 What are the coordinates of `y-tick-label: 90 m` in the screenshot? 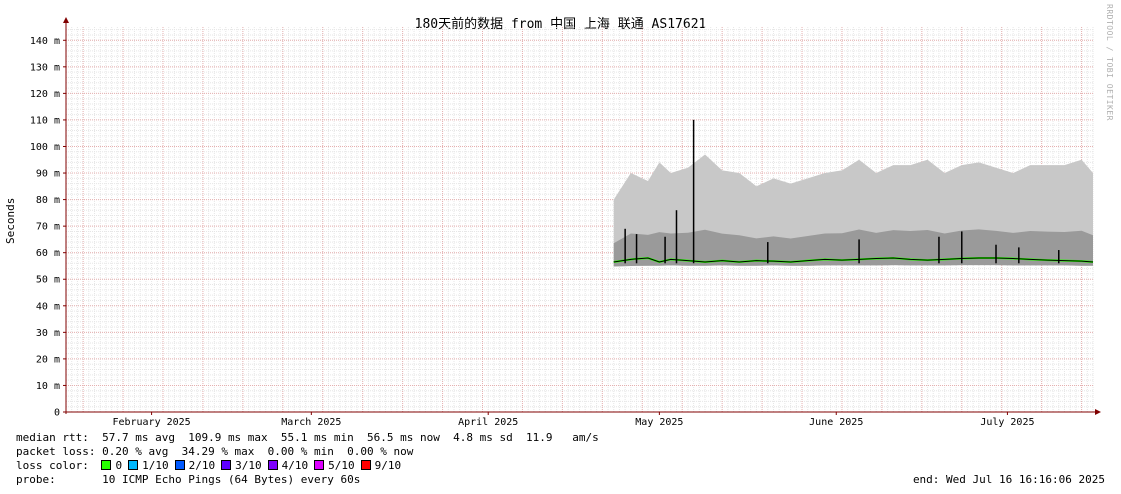 It's located at (48, 174).